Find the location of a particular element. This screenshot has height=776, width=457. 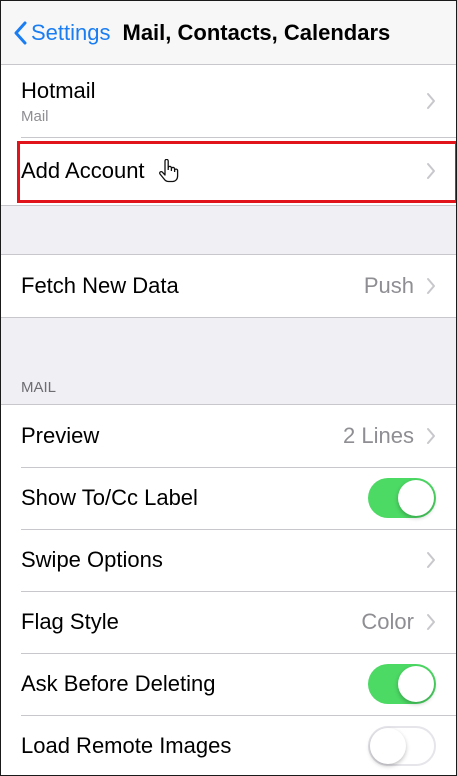

account-name: Hotmail is located at coordinates (58, 90).